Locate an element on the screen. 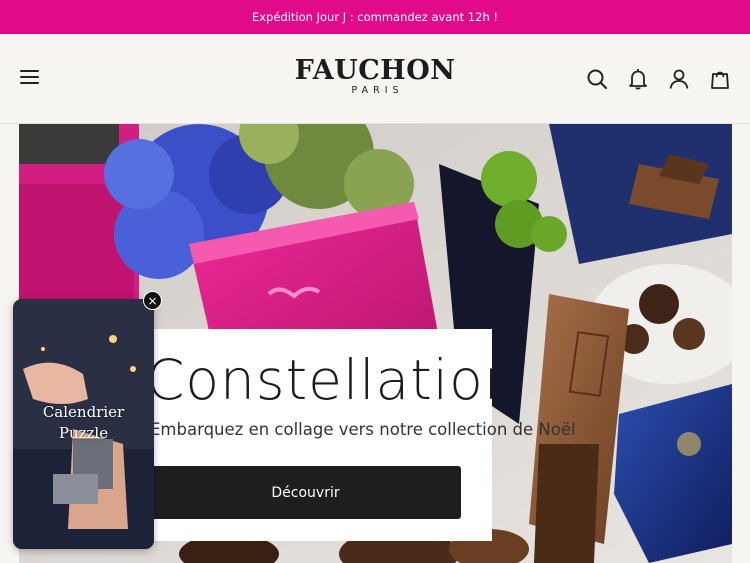 The width and height of the screenshot is (750, 563). bell-icon is located at coordinates (638, 79).